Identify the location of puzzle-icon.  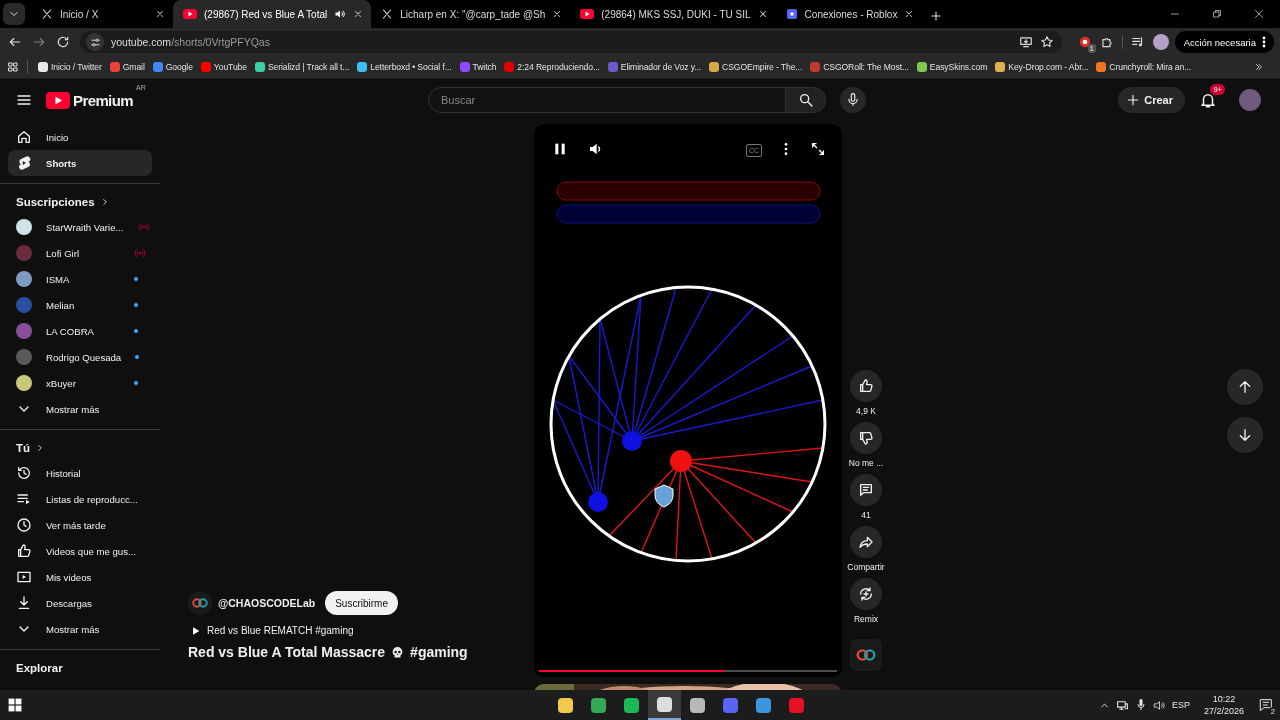
(1106, 42).